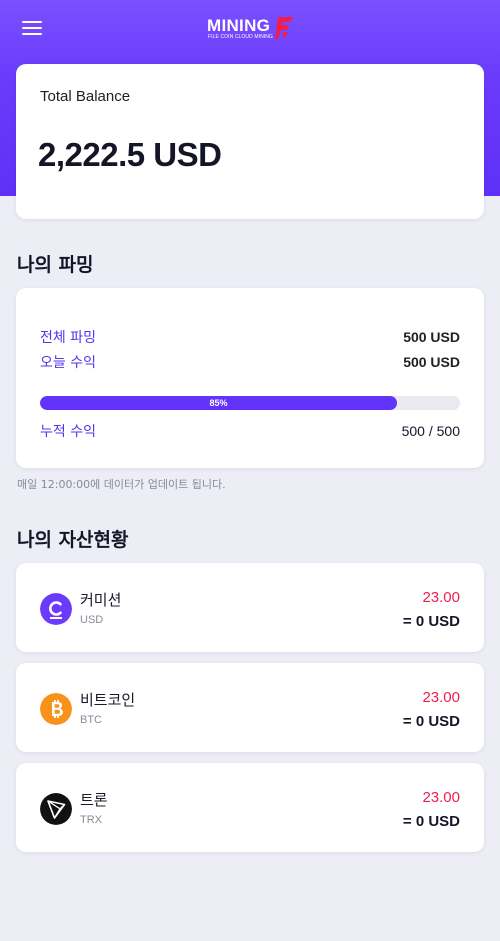  I want to click on app-logo: MINING FILE COIN CLOUD MINING, so click(252, 30).